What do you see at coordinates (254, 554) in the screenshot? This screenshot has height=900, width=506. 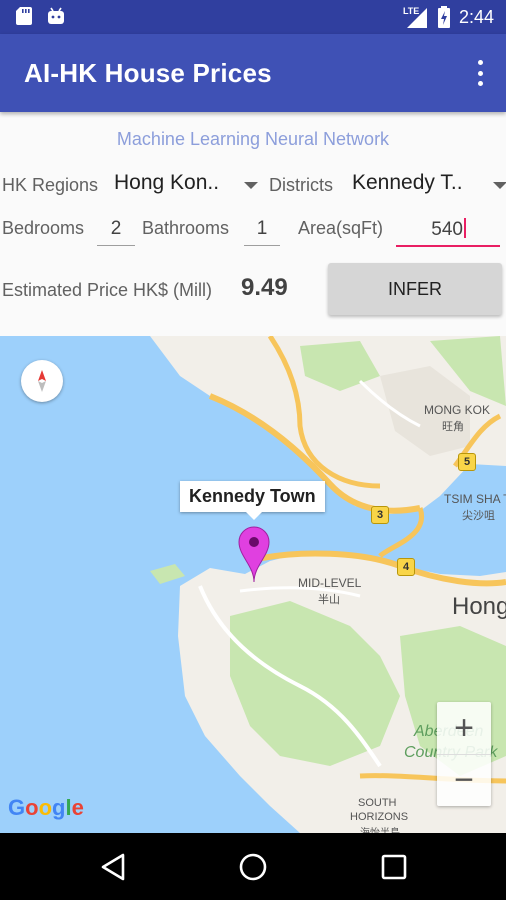 I see `map-marker-icon` at bounding box center [254, 554].